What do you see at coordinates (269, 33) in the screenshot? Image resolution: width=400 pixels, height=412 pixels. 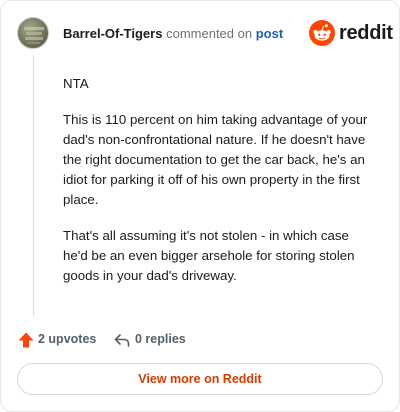 I see `post-link: post` at bounding box center [269, 33].